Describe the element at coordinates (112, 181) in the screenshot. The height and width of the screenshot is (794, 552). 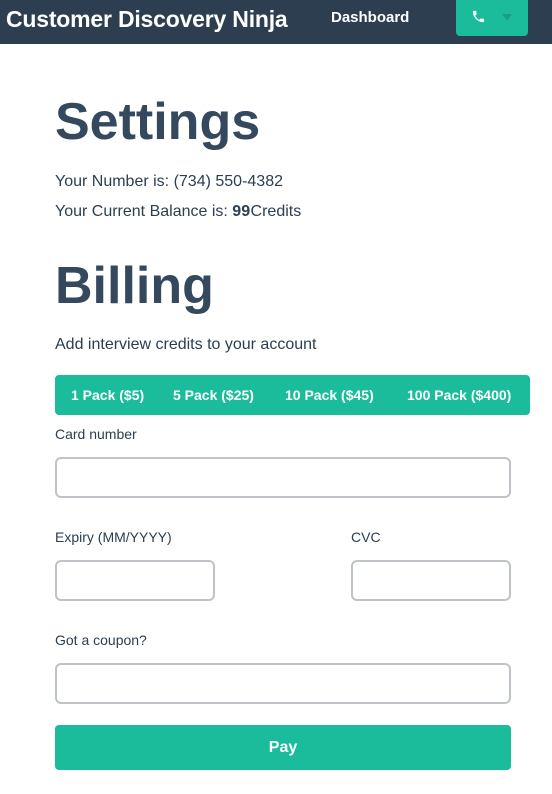
I see `phone-number-label: Your Number is:` at that location.